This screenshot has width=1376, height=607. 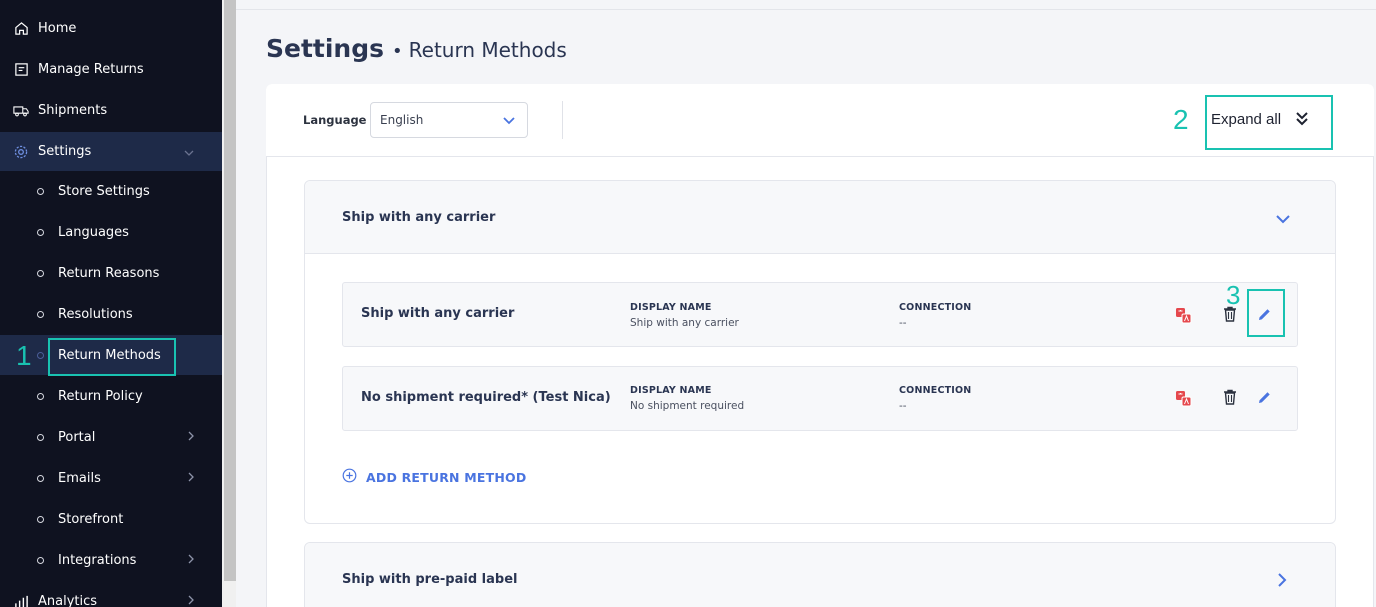 What do you see at coordinates (684, 323) in the screenshot?
I see `display-name-value: Ship with any carrier` at bounding box center [684, 323].